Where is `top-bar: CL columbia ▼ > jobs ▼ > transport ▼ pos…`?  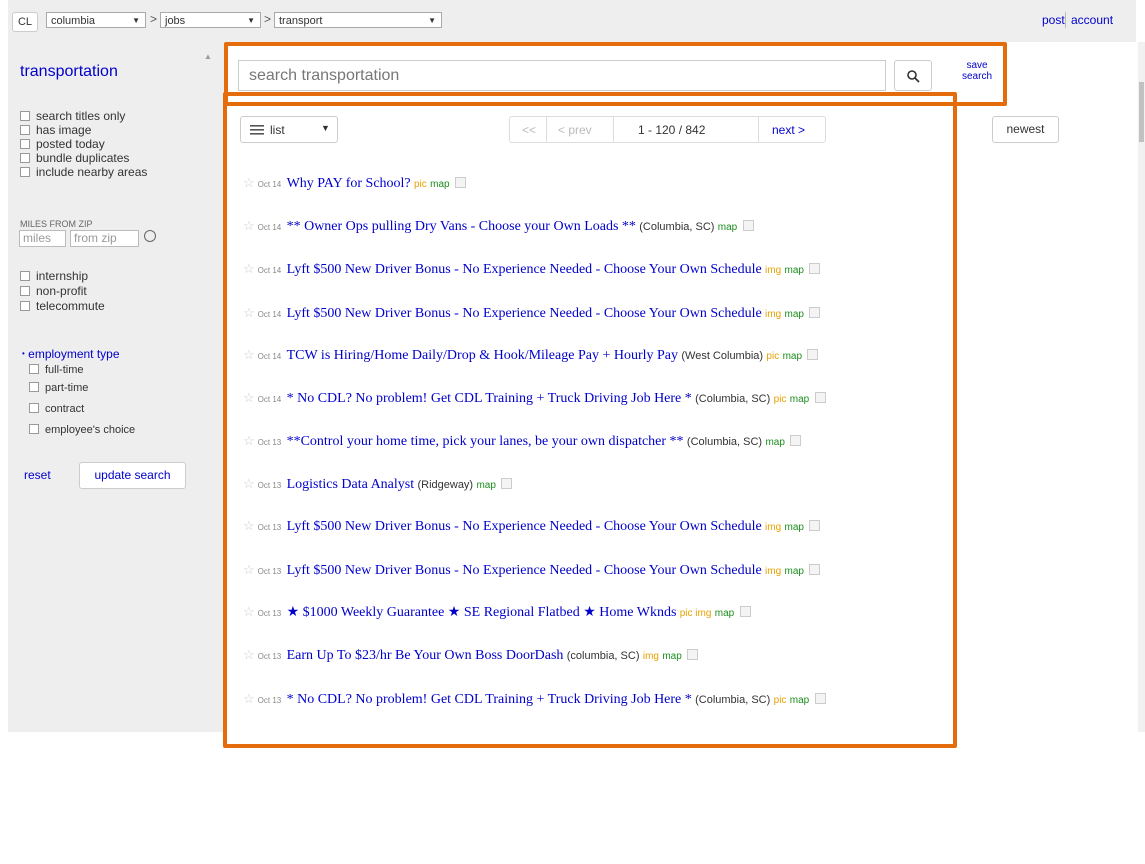 top-bar: CL columbia ▼ > jobs ▼ > transport ▼ pos… is located at coordinates (572, 21).